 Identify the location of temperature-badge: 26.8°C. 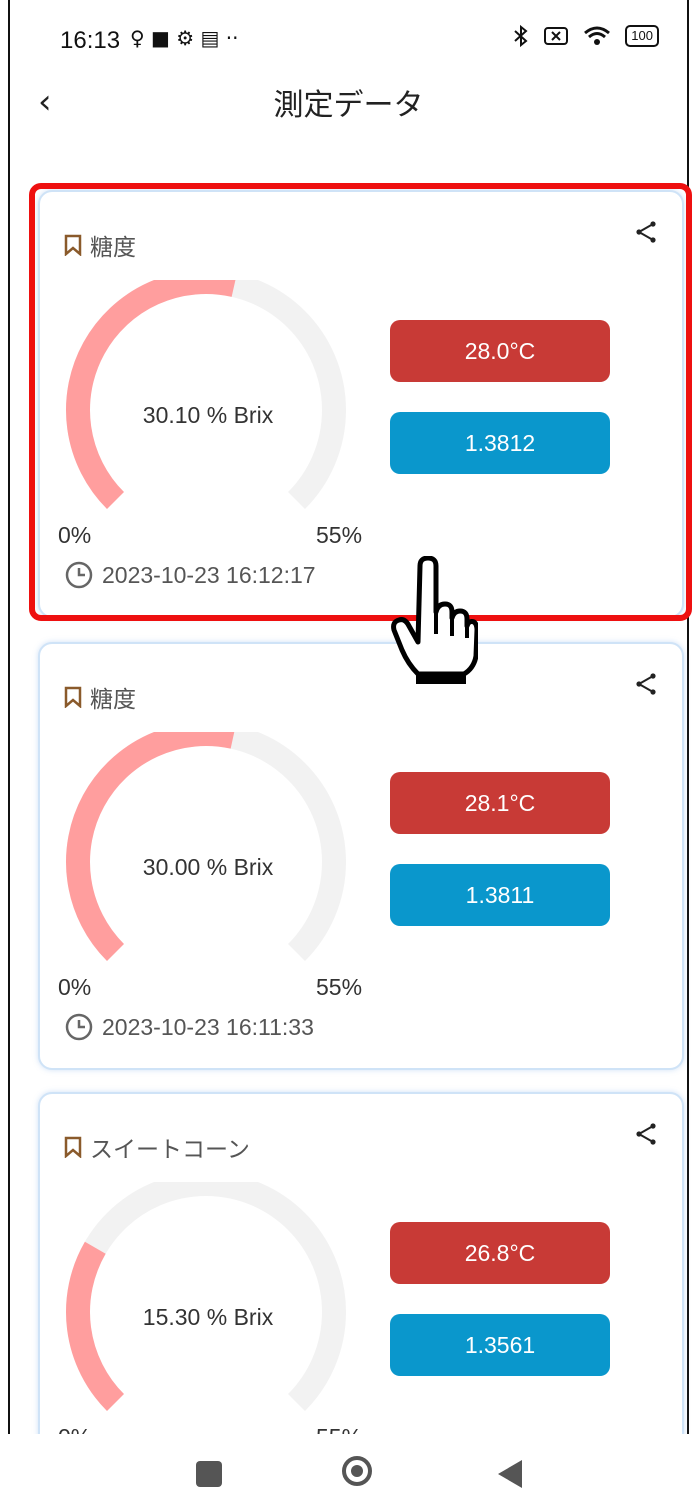
(500, 1253).